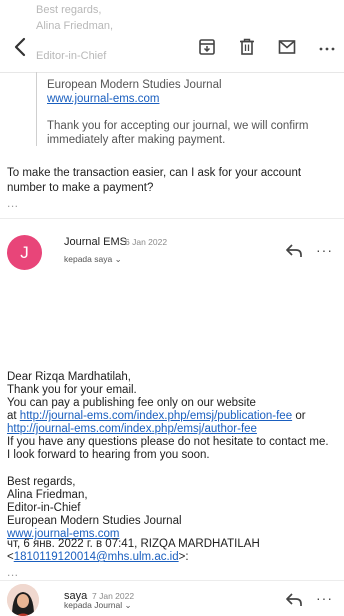 This screenshot has width=344, height=616. What do you see at coordinates (134, 85) in the screenshot?
I see `quoted-journal-name: European Modern Studies Journal` at bounding box center [134, 85].